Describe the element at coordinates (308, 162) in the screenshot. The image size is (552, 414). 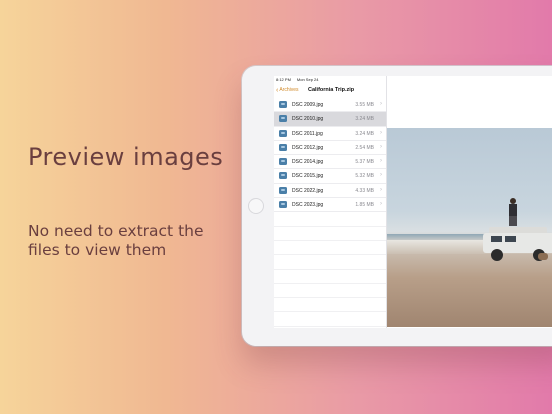
I see `file-name: DSC 2014.jpg` at that location.